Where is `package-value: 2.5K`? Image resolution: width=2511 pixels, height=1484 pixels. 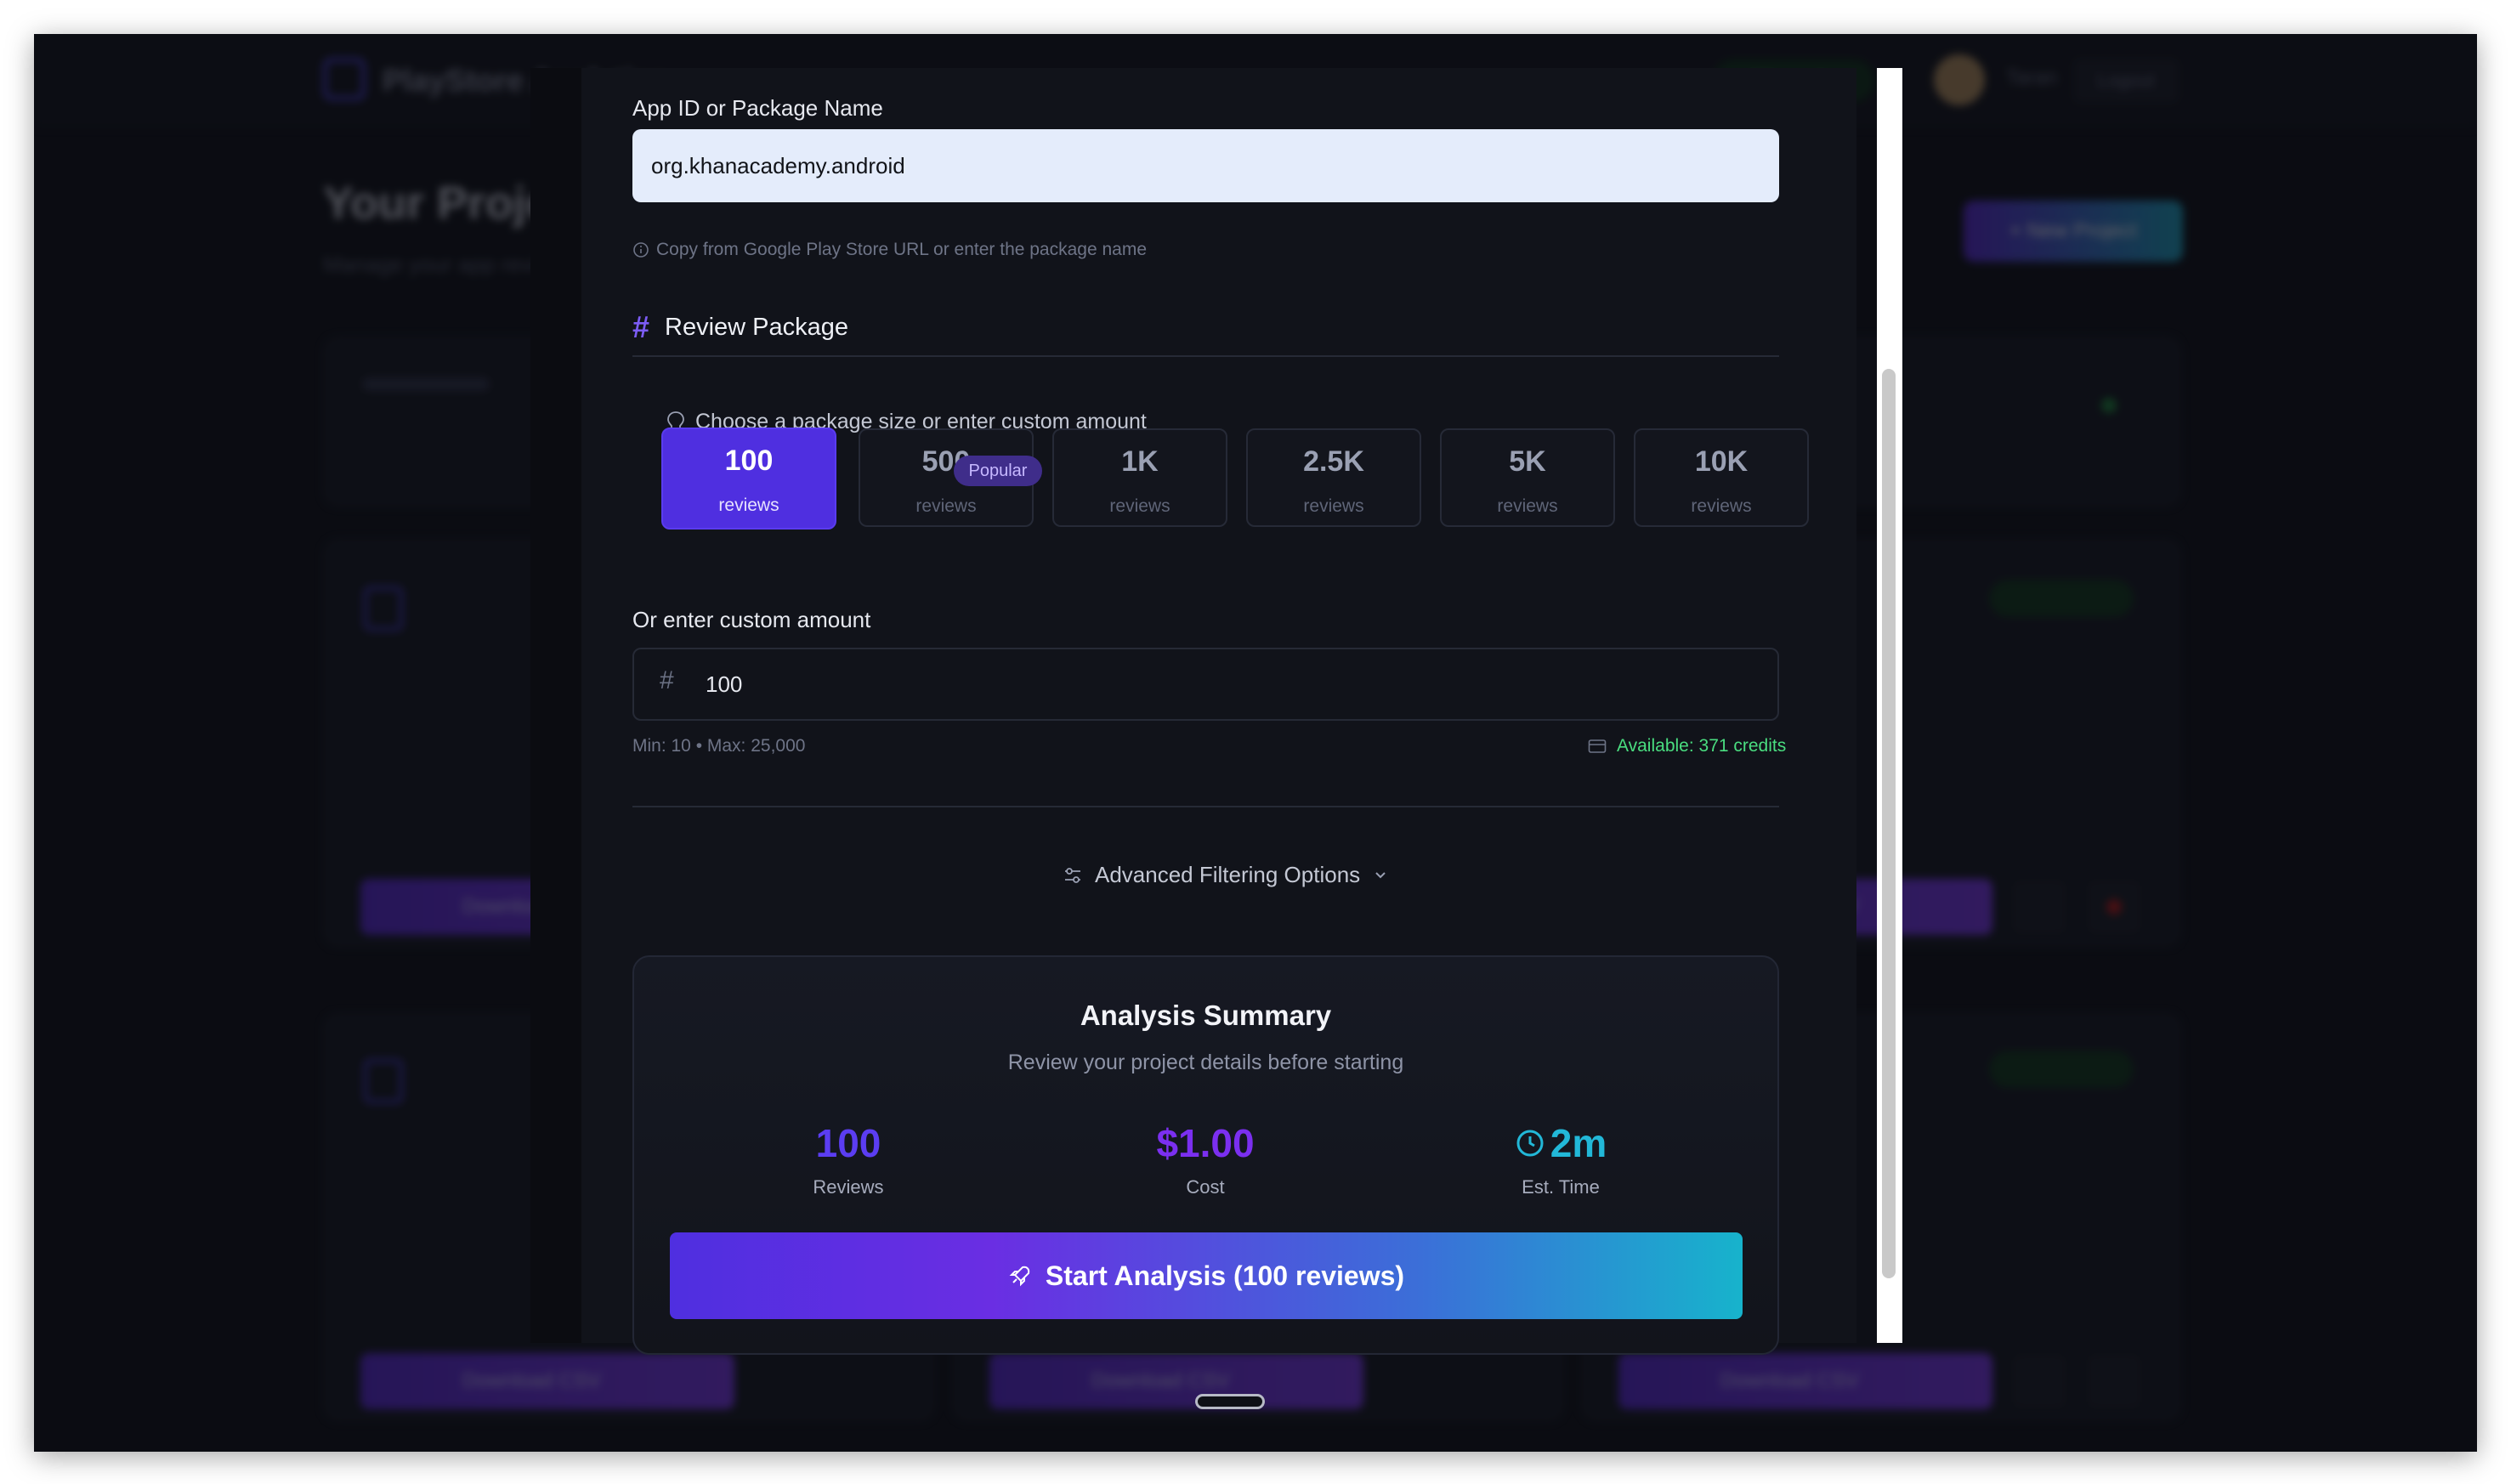 package-value: 2.5K is located at coordinates (1333, 461).